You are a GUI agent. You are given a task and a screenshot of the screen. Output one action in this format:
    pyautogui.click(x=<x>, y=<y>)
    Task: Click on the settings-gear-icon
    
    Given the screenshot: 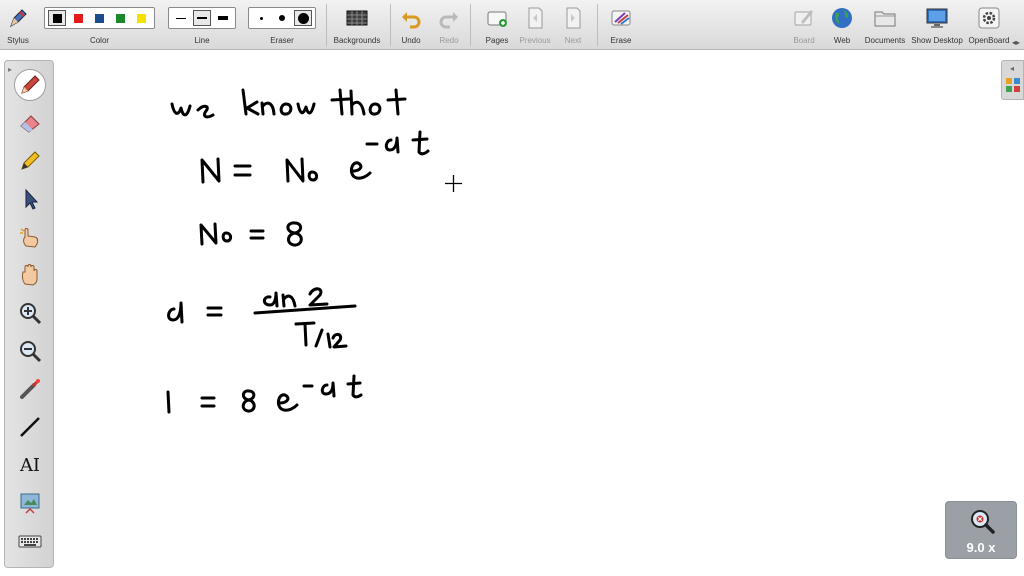 What is the action you would take?
    pyautogui.click(x=989, y=18)
    